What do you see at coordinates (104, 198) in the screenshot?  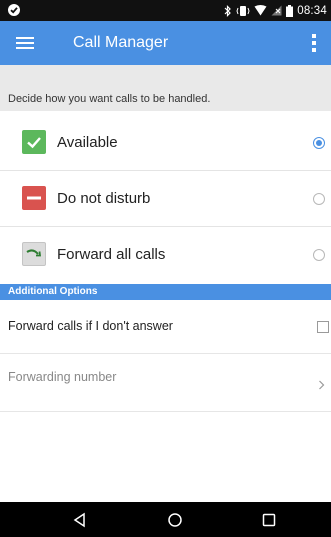 I see `option-label: Do not disturb` at bounding box center [104, 198].